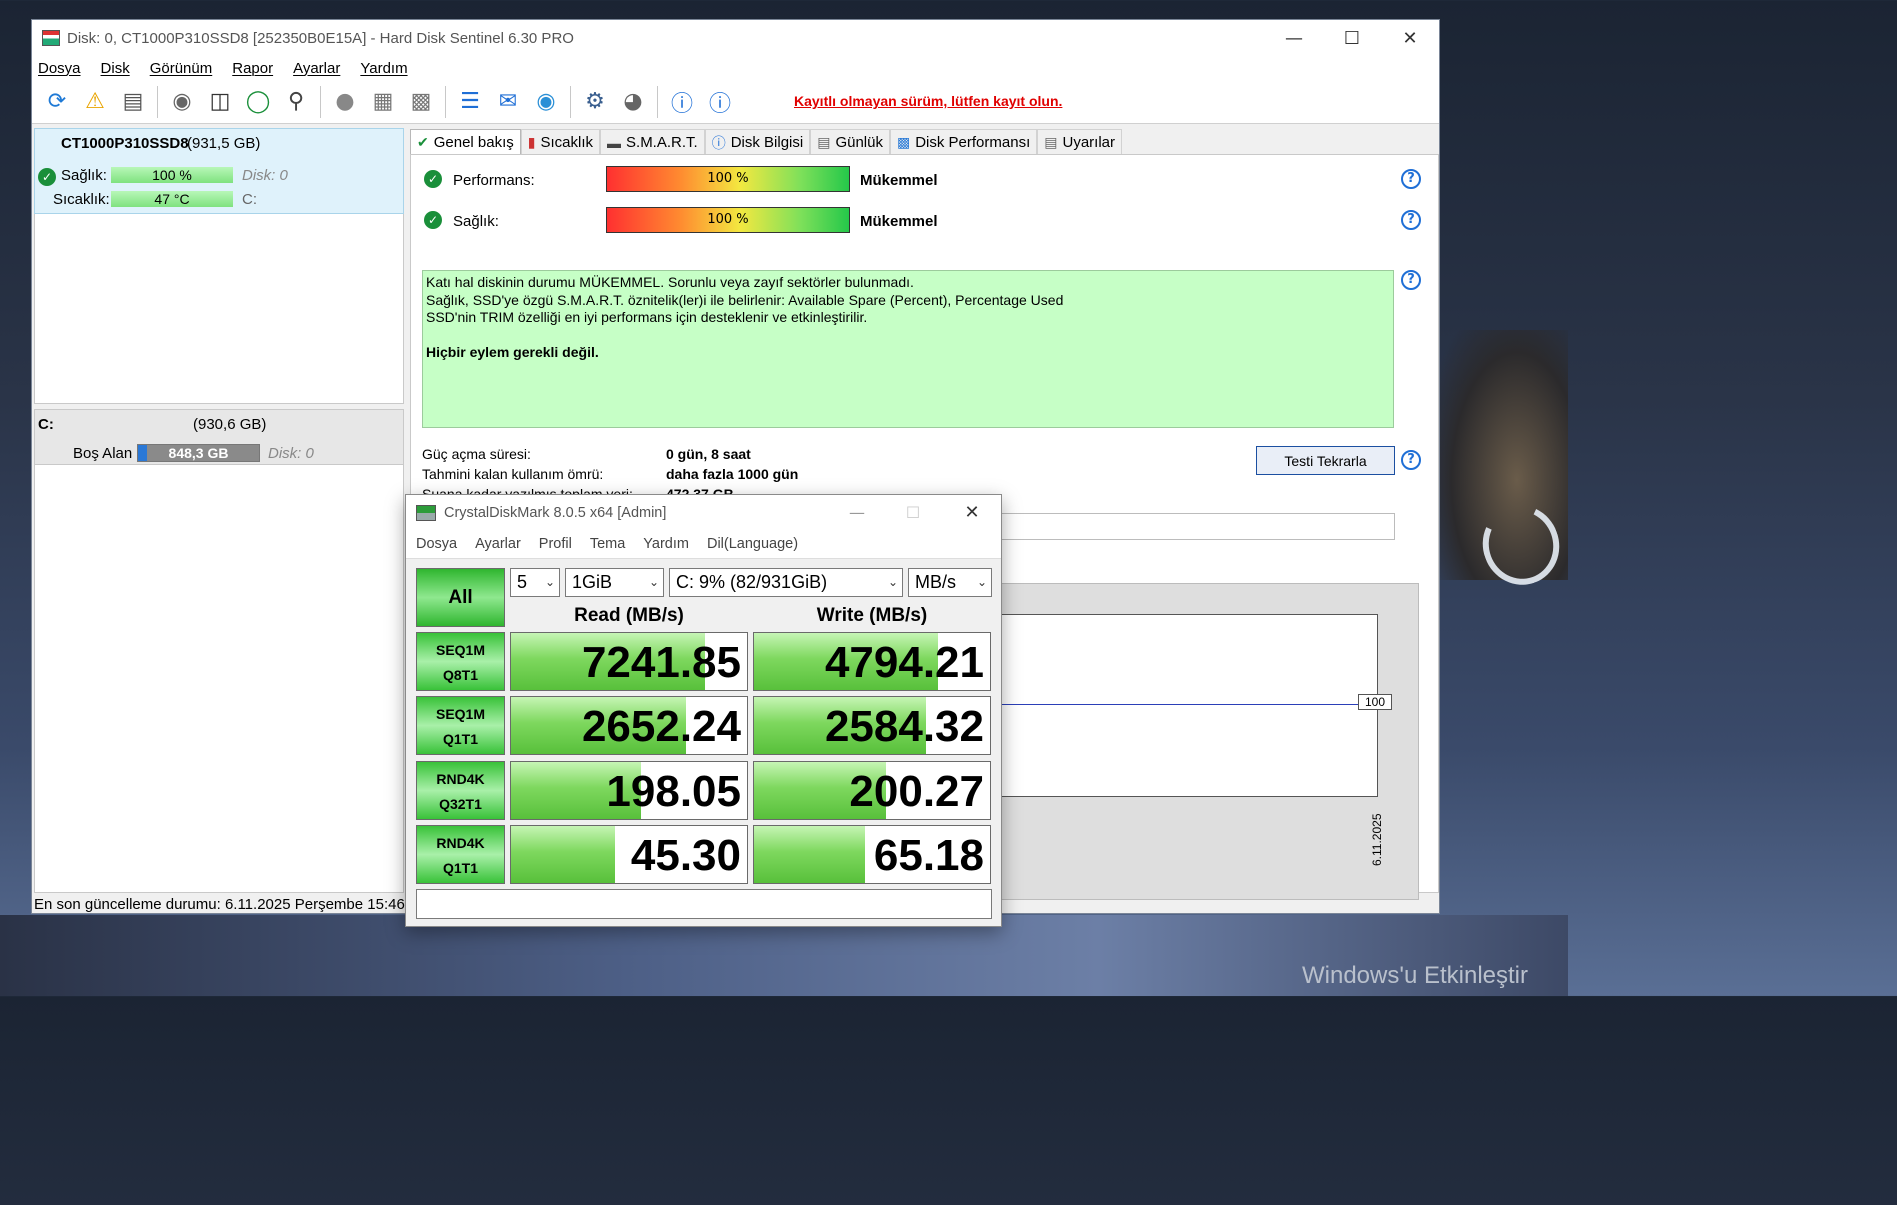  I want to click on tab-log: ▤ Günlük, so click(850, 142).